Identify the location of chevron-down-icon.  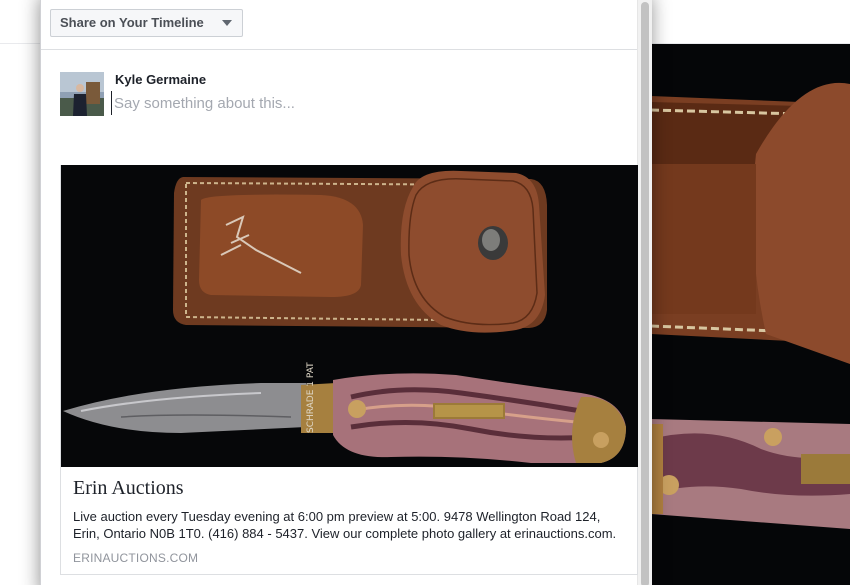
(226, 23).